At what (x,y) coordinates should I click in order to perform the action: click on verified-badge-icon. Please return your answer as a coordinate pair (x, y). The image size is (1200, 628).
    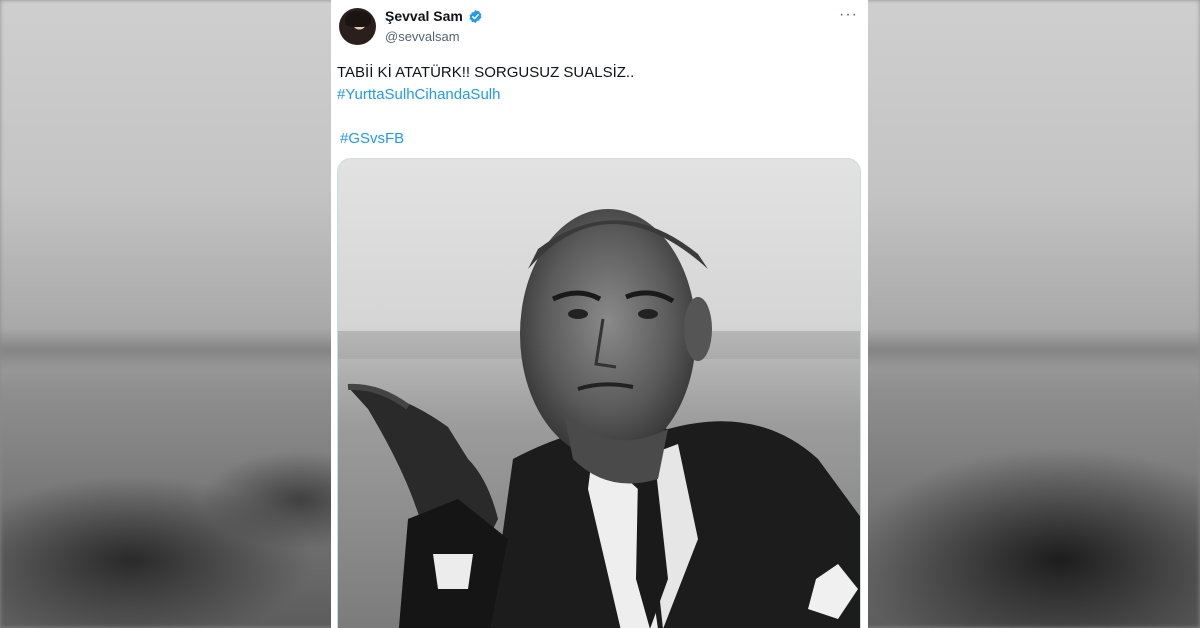
    Looking at the image, I should click on (475, 16).